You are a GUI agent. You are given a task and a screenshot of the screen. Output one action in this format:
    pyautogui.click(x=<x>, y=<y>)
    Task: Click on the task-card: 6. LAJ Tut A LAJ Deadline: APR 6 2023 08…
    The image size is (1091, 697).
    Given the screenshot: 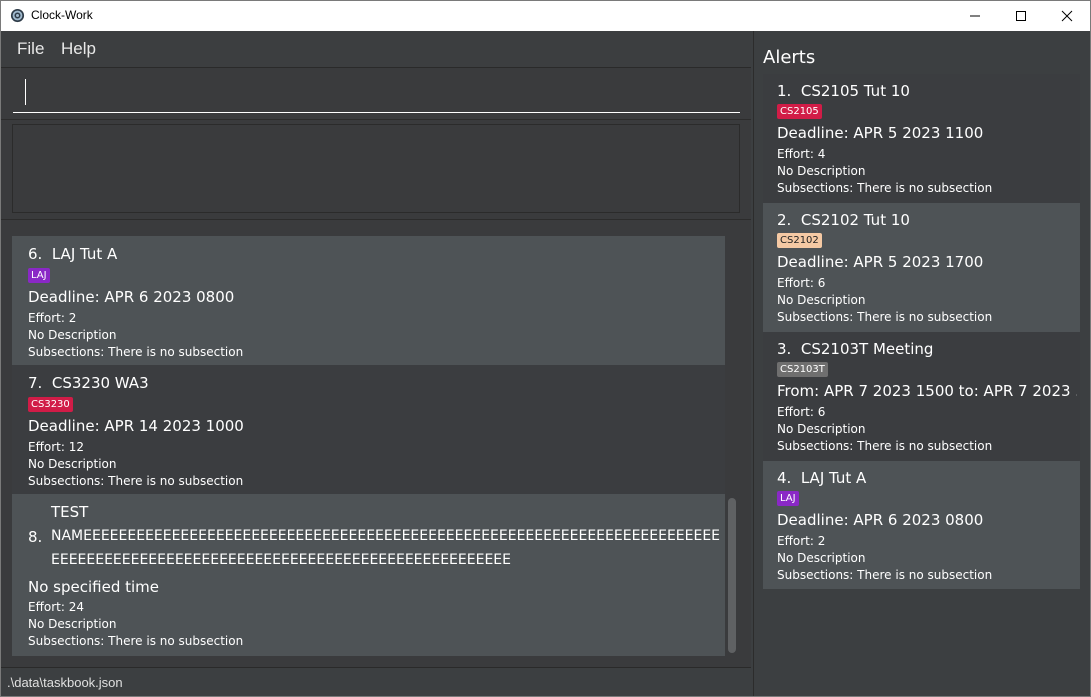 What is the action you would take?
    pyautogui.click(x=368, y=300)
    